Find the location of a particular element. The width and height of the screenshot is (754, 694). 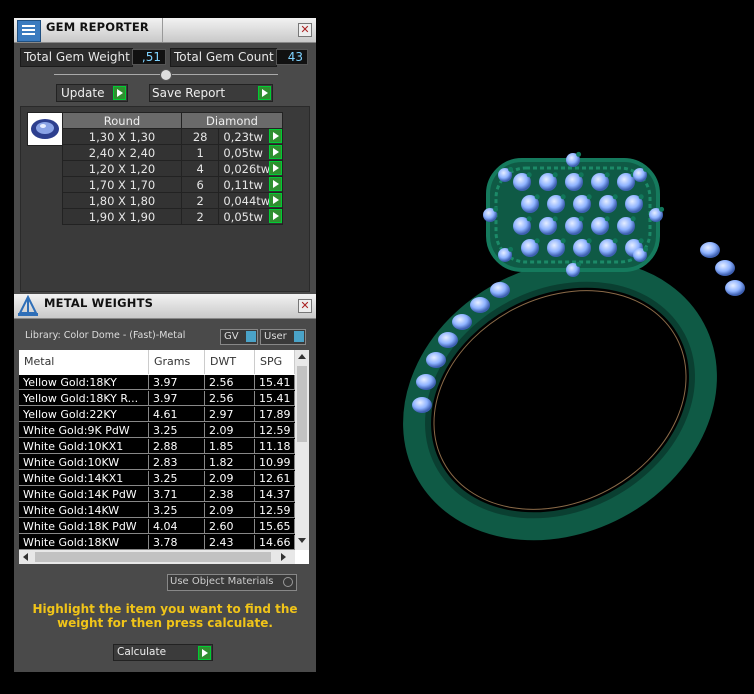

spg-column-header: SPG is located at coordinates (275, 362).